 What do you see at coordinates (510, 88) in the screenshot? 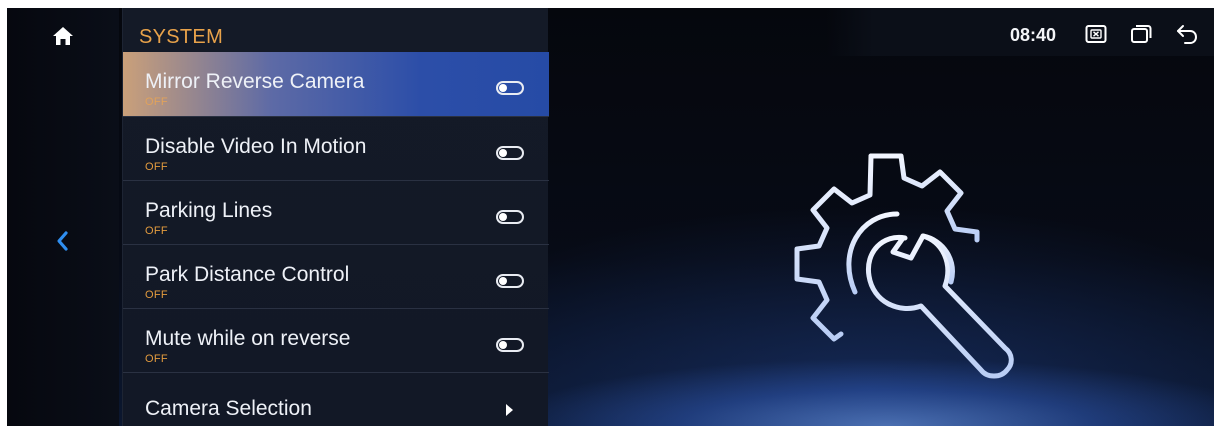
I see `mirror-reverse-camera-toggle` at bounding box center [510, 88].